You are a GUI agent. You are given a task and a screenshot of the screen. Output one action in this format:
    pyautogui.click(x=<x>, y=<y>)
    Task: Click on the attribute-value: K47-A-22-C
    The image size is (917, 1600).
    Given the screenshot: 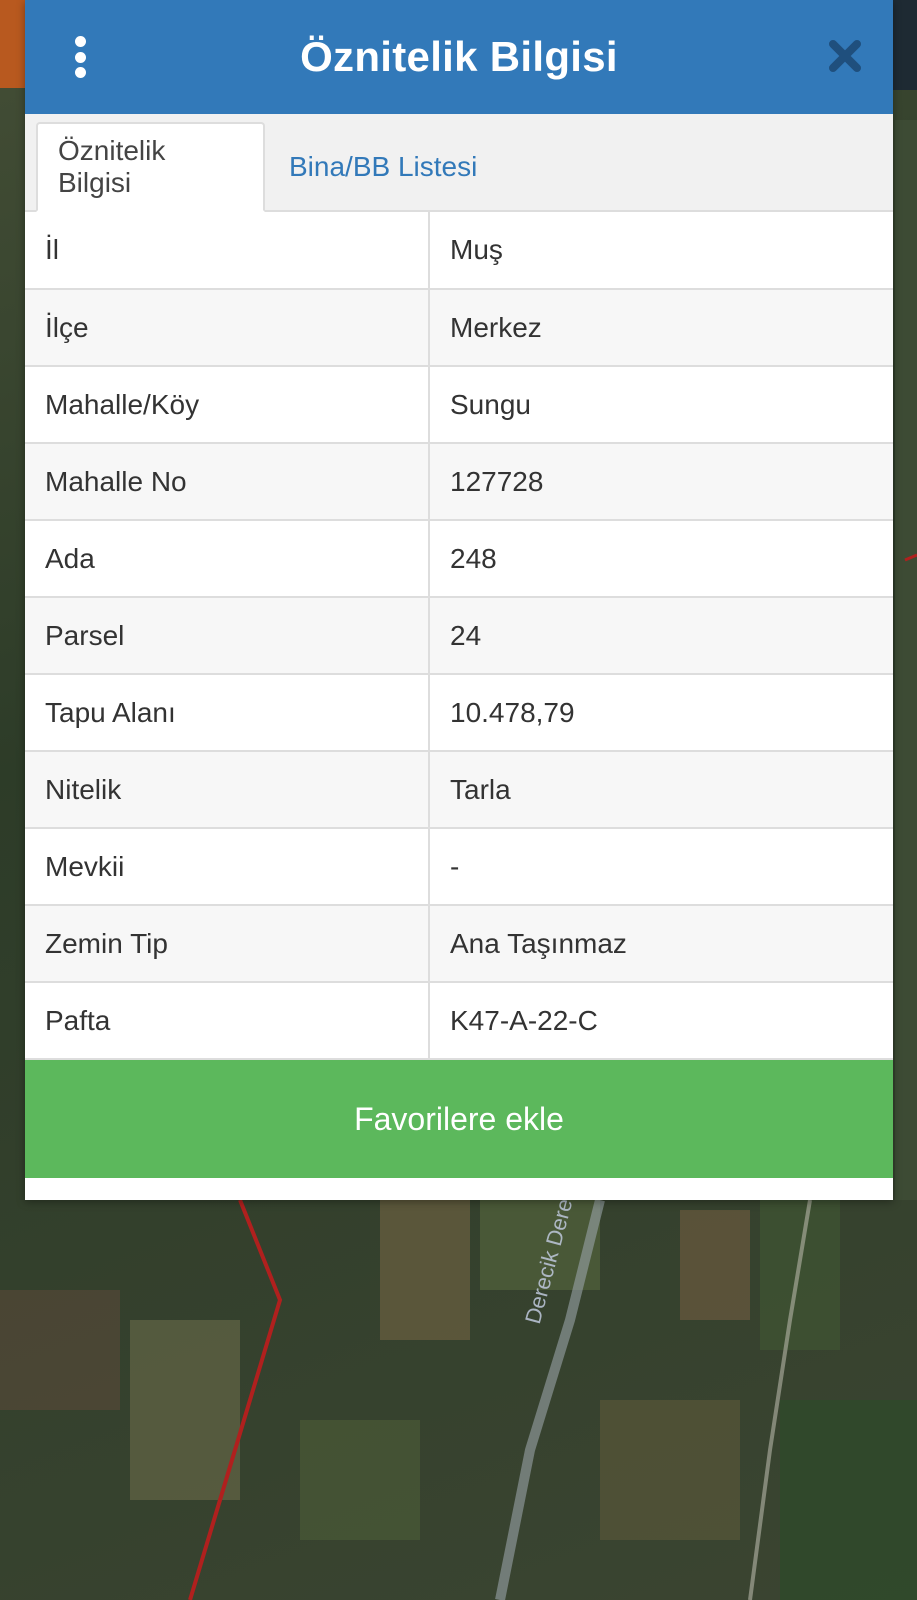 What is the action you would take?
    pyautogui.click(x=661, y=1021)
    